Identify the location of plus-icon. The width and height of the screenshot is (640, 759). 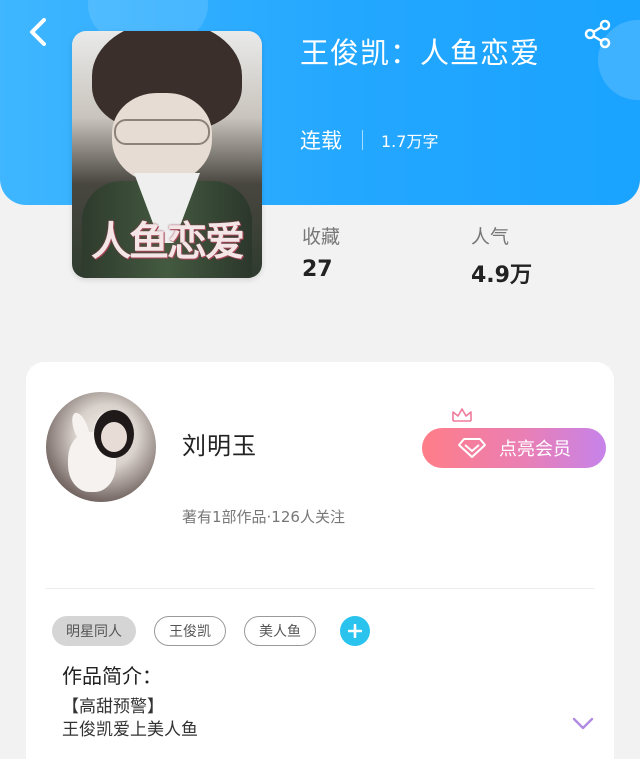
(355, 631).